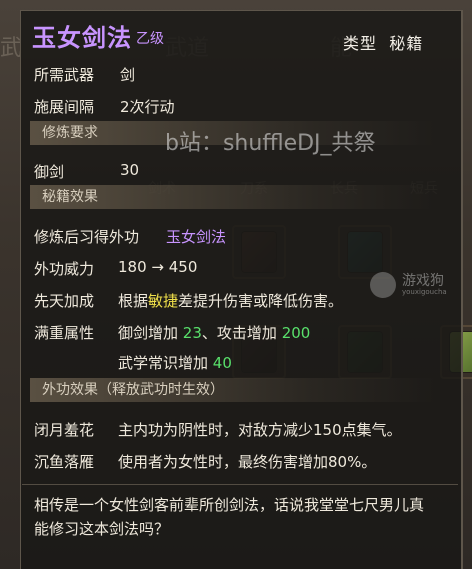 The image size is (472, 569). I want to click on req-interval-label: 施展间隔, so click(64, 107).